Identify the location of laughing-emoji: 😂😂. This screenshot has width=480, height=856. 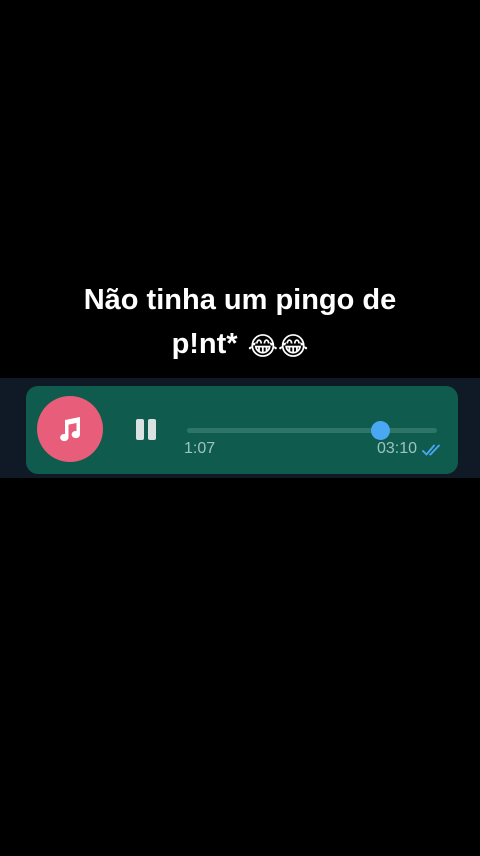
(278, 346).